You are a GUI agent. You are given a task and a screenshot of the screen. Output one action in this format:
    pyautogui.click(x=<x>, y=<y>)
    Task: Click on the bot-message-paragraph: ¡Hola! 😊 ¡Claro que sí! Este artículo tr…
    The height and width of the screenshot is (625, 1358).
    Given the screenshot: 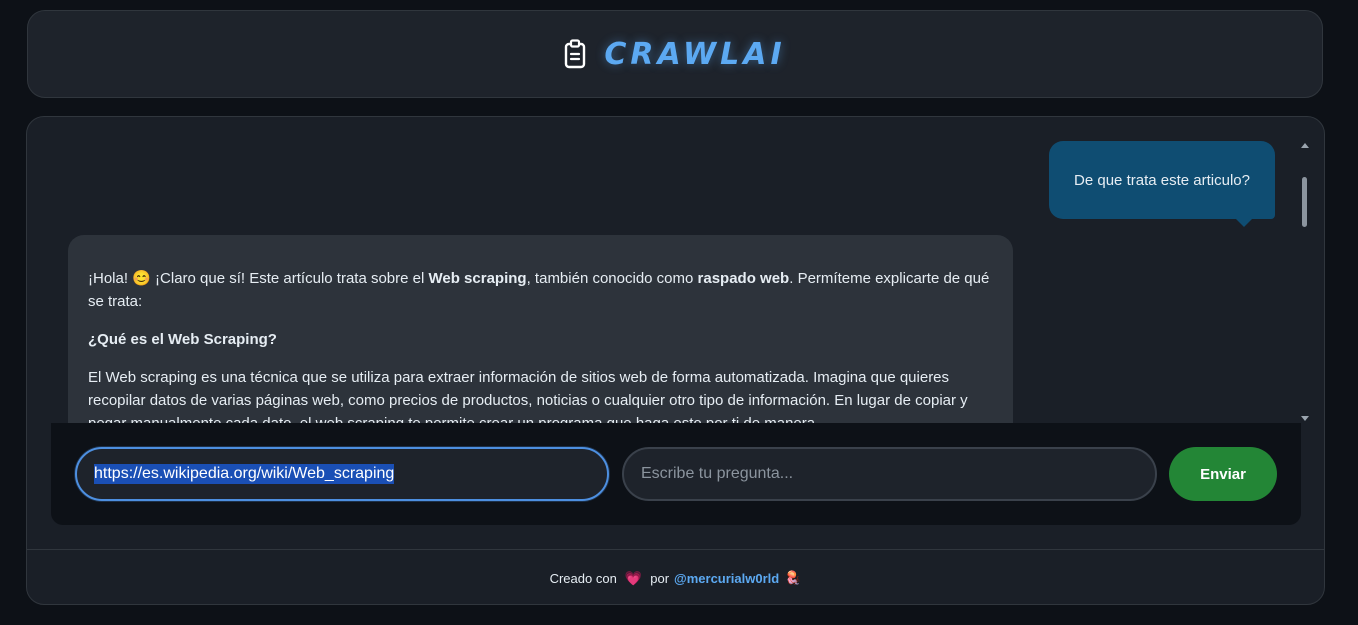 What is the action you would take?
    pyautogui.click(x=540, y=290)
    